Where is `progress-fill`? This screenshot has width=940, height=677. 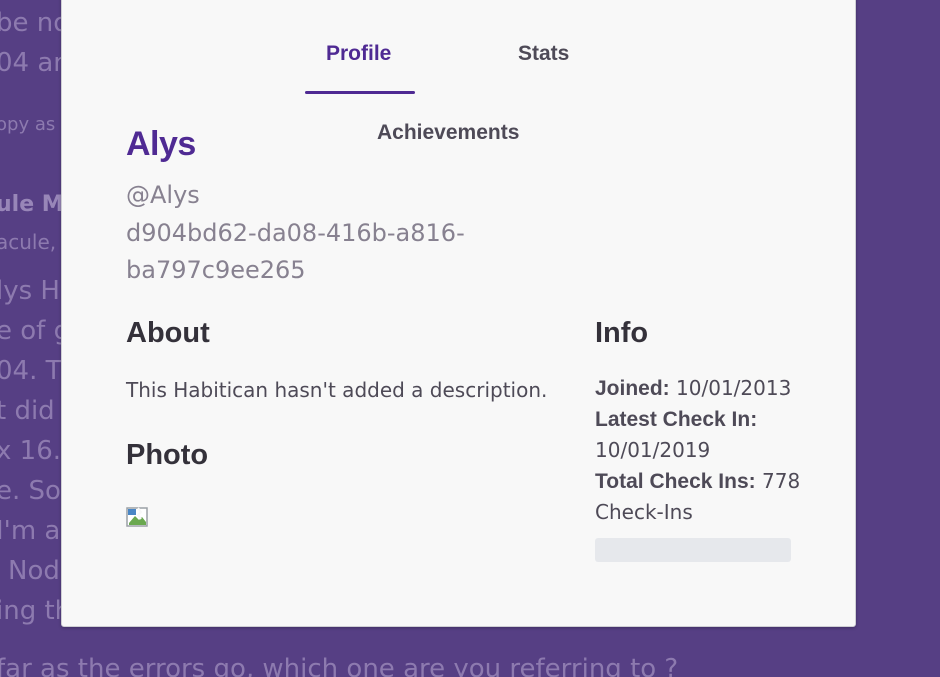
progress-fill is located at coordinates (693, 550).